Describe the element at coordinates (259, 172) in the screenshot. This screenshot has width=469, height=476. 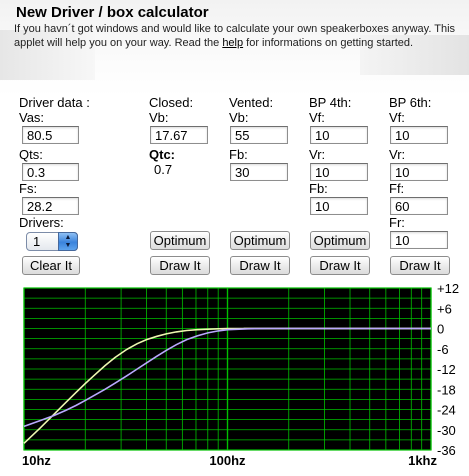
I see `vented-fb-input` at that location.